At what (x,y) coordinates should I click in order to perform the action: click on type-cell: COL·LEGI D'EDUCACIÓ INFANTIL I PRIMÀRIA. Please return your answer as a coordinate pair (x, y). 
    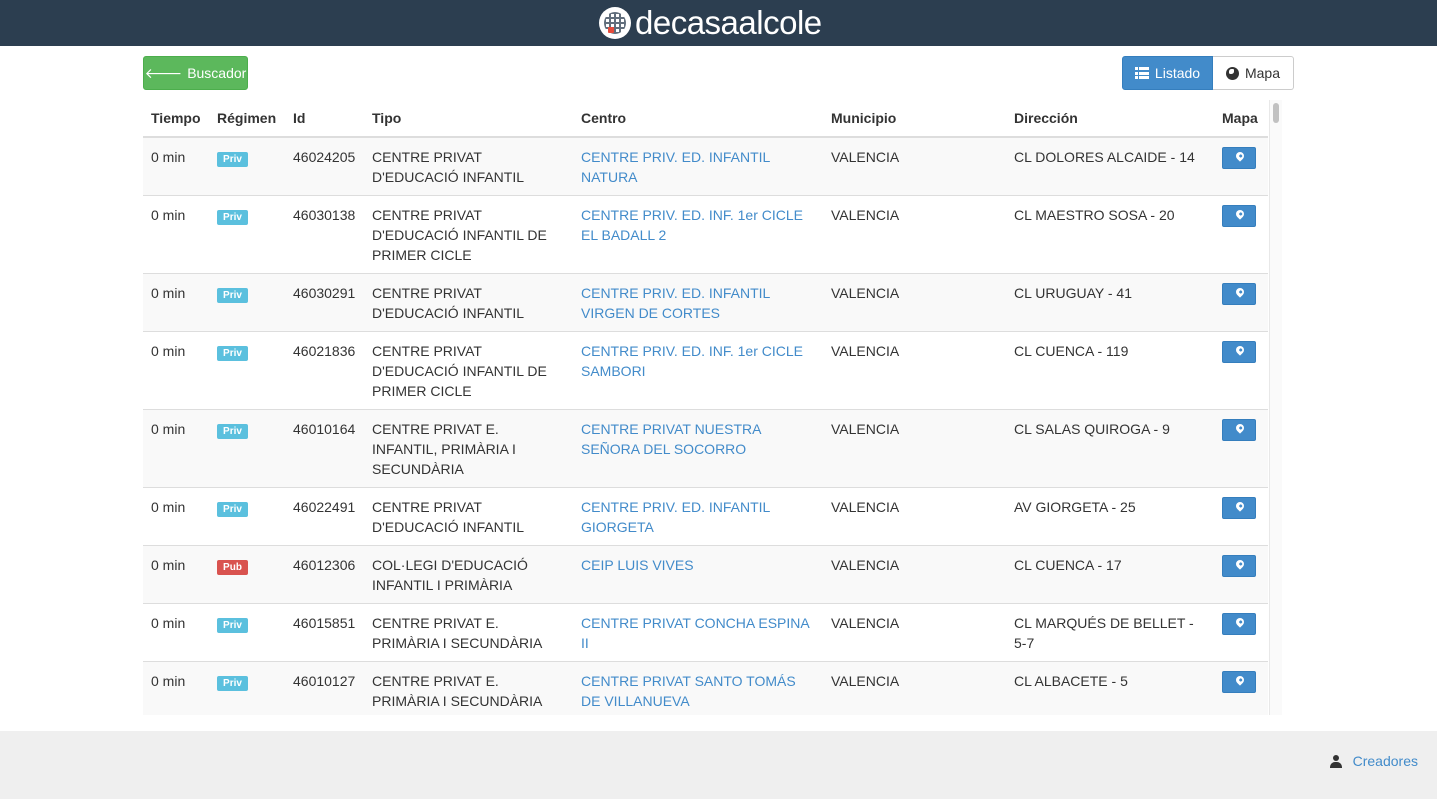
    Looking at the image, I should click on (468, 574).